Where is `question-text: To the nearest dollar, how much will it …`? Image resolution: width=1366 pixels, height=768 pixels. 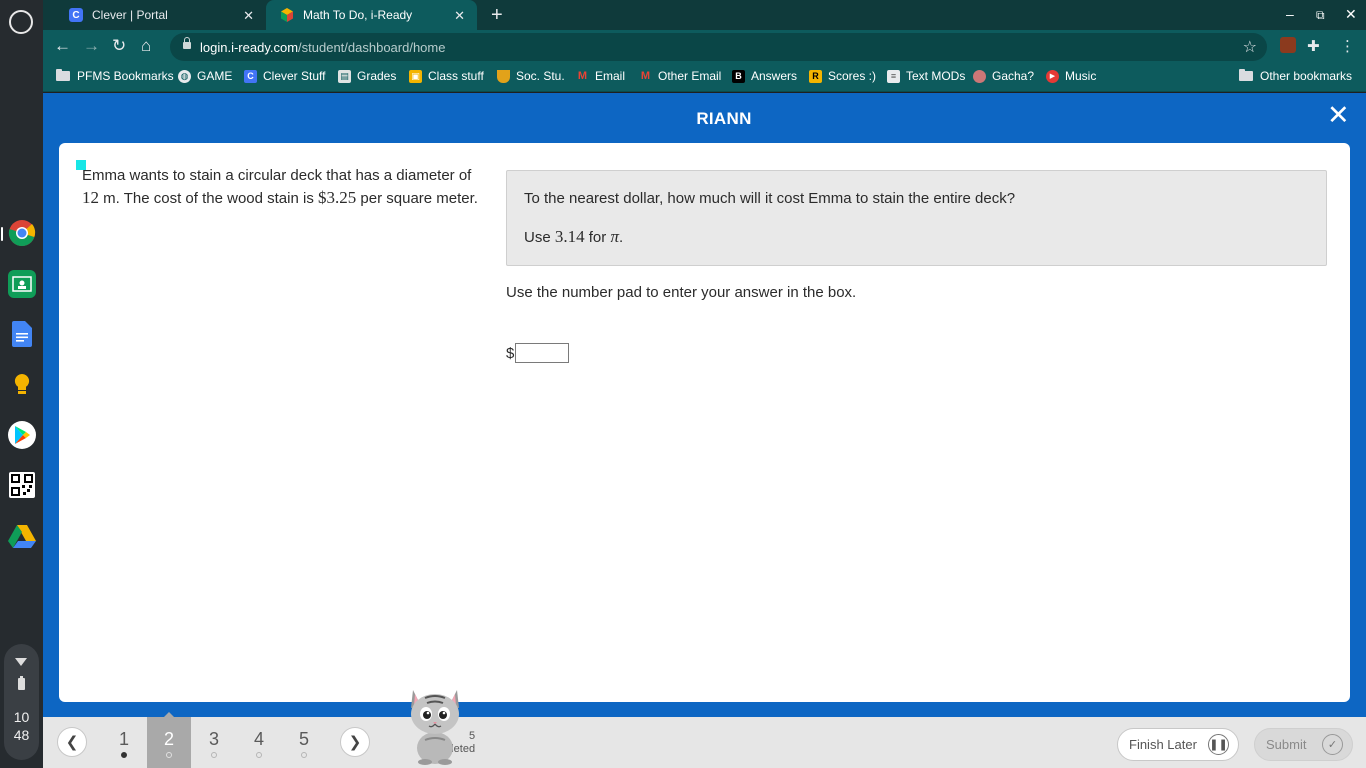 question-text: To the nearest dollar, how much will it … is located at coordinates (770, 198).